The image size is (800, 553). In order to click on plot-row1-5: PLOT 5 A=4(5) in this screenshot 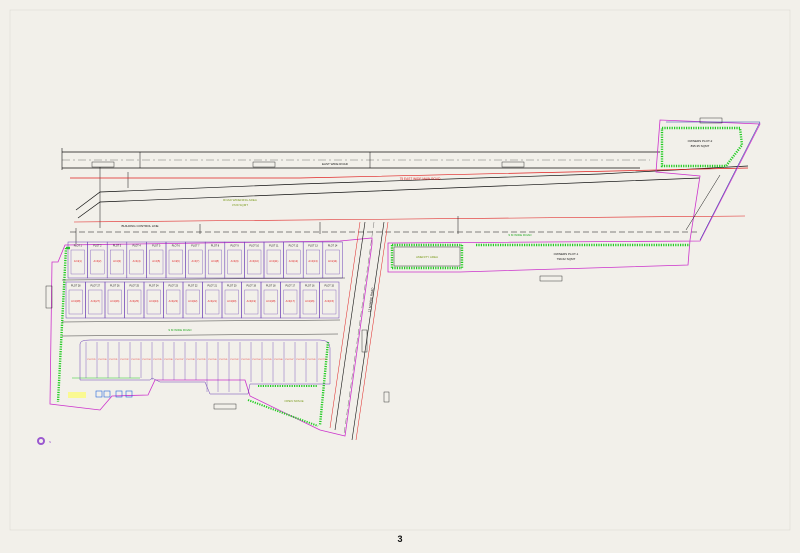, I will do `click(156, 260)`.